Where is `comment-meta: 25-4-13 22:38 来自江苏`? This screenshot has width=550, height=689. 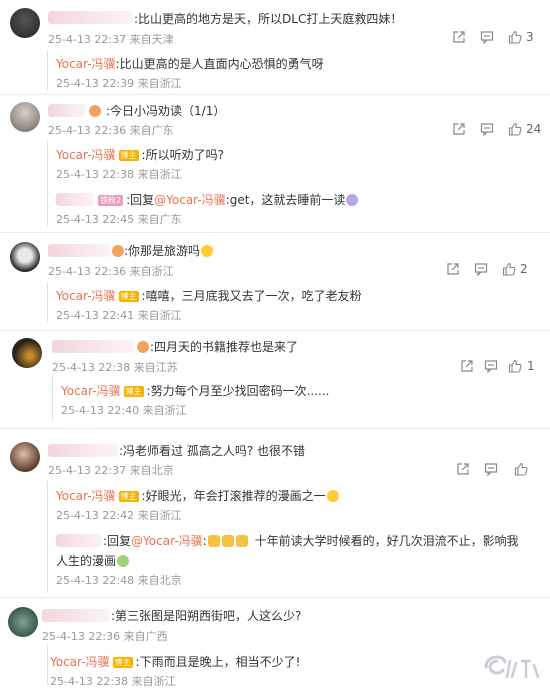 comment-meta: 25-4-13 22:38 来自江苏 is located at coordinates (115, 367).